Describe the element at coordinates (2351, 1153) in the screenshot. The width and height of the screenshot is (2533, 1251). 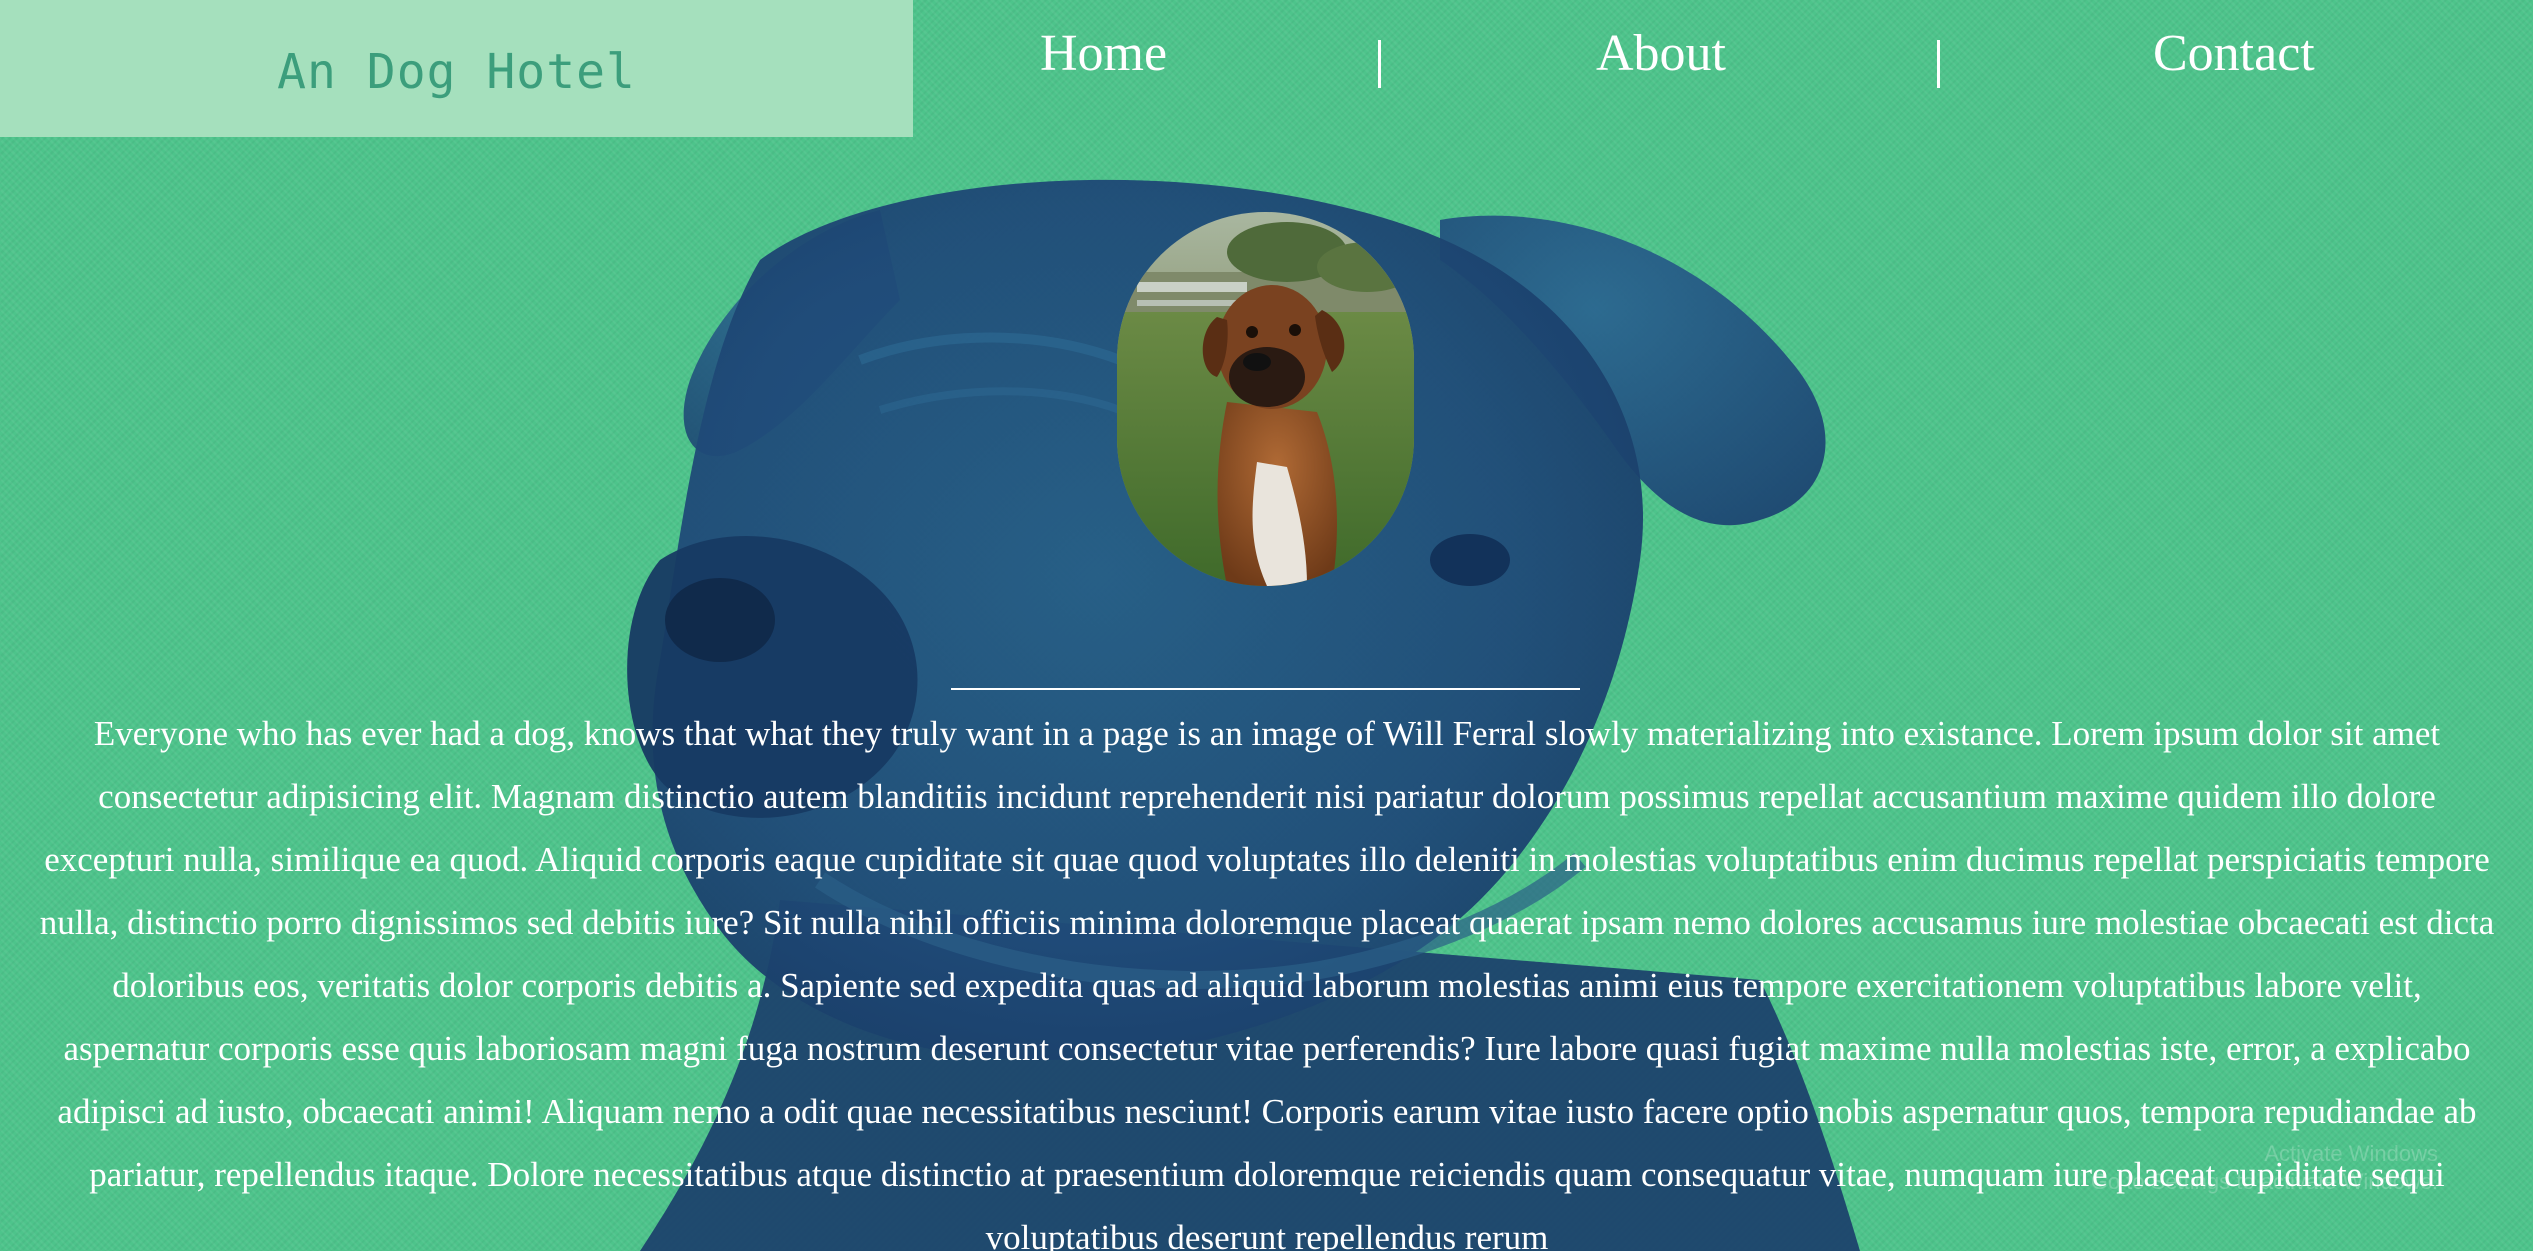
I see `watermark-title: Activate Windows` at that location.